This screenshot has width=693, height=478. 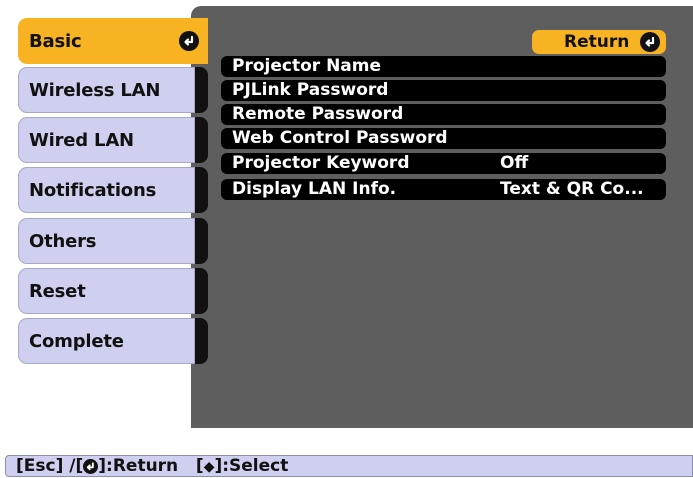 I want to click on up-down-arrow-icon: ◆, so click(x=209, y=467).